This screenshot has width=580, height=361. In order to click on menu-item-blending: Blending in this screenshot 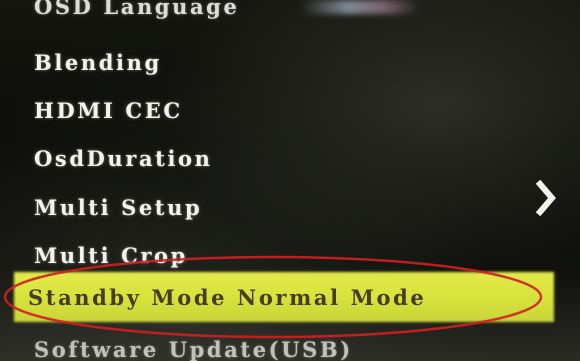, I will do `click(98, 62)`.